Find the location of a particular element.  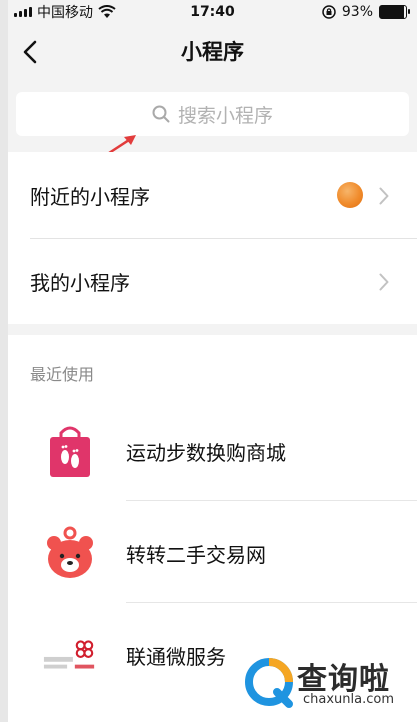

orientation-lock-icon is located at coordinates (329, 12).